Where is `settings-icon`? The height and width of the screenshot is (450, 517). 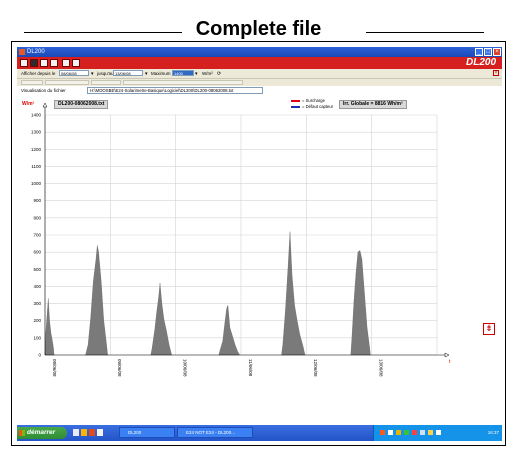
settings-icon is located at coordinates (76, 63).